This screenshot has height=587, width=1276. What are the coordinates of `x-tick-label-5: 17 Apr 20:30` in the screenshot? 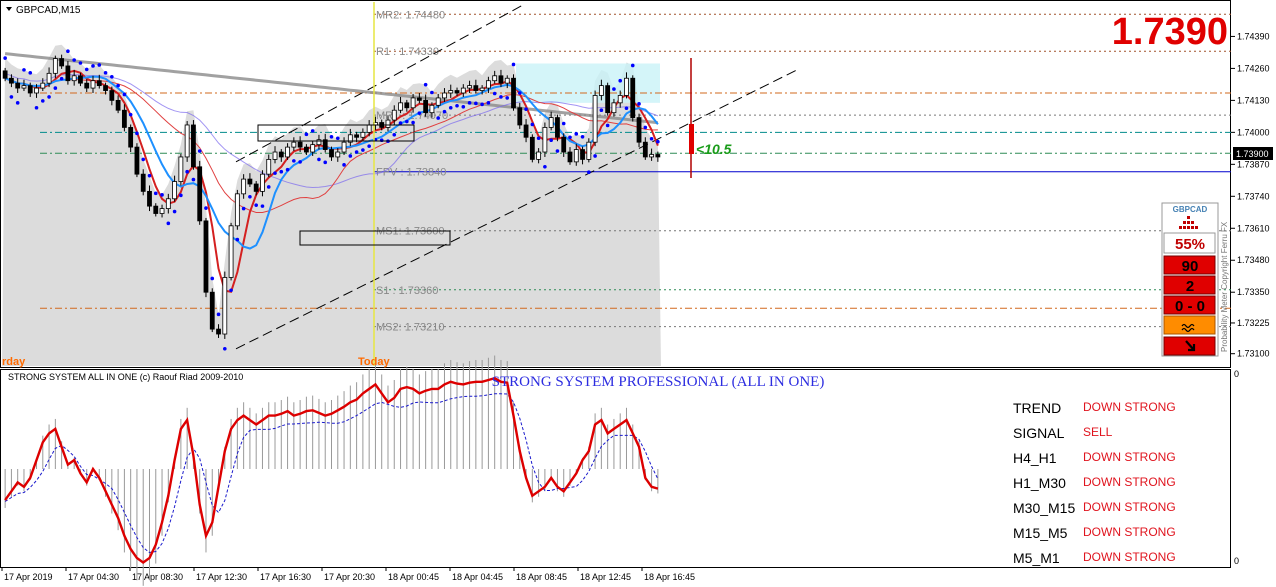 It's located at (349, 577).